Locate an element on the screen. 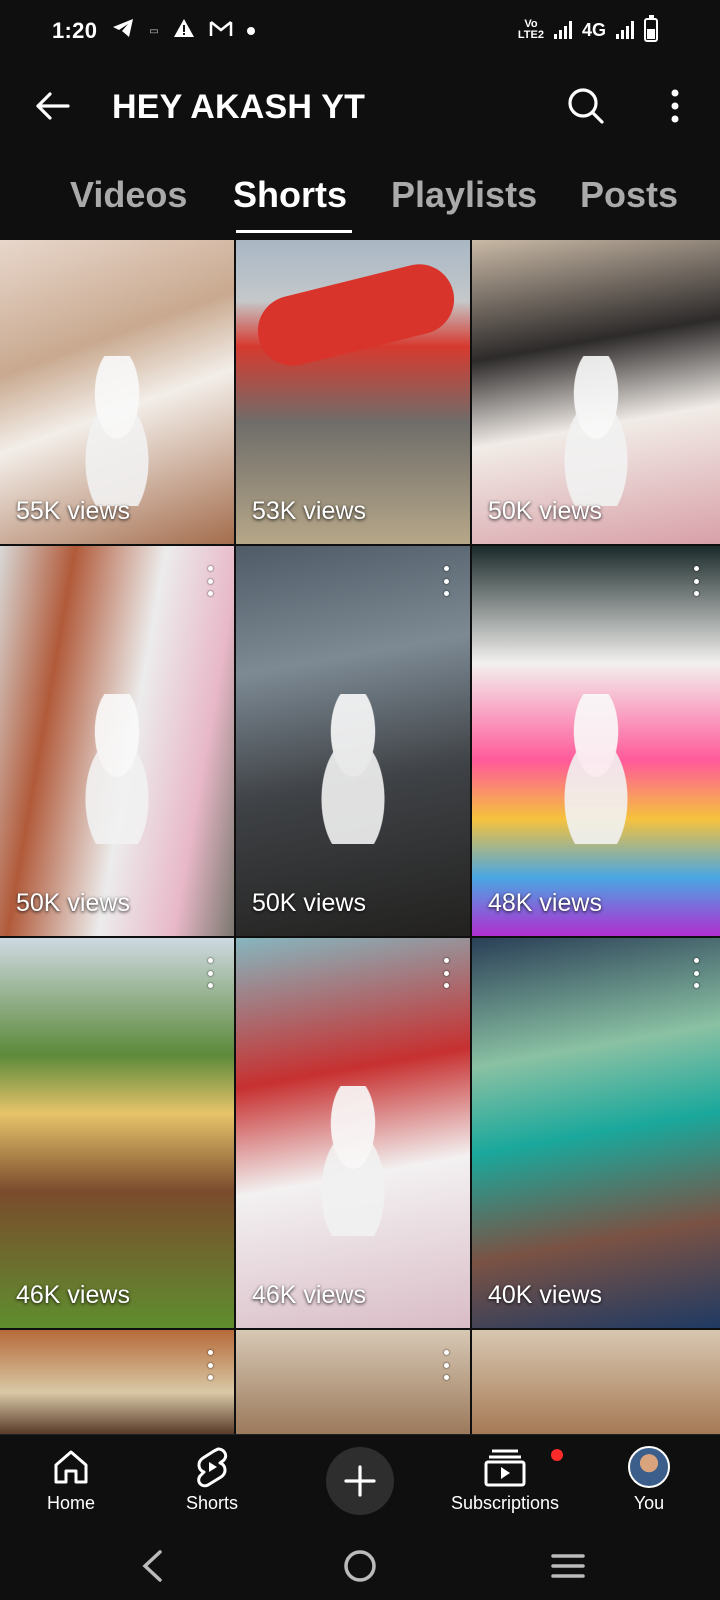  status-time: 1:20 is located at coordinates (75, 30).